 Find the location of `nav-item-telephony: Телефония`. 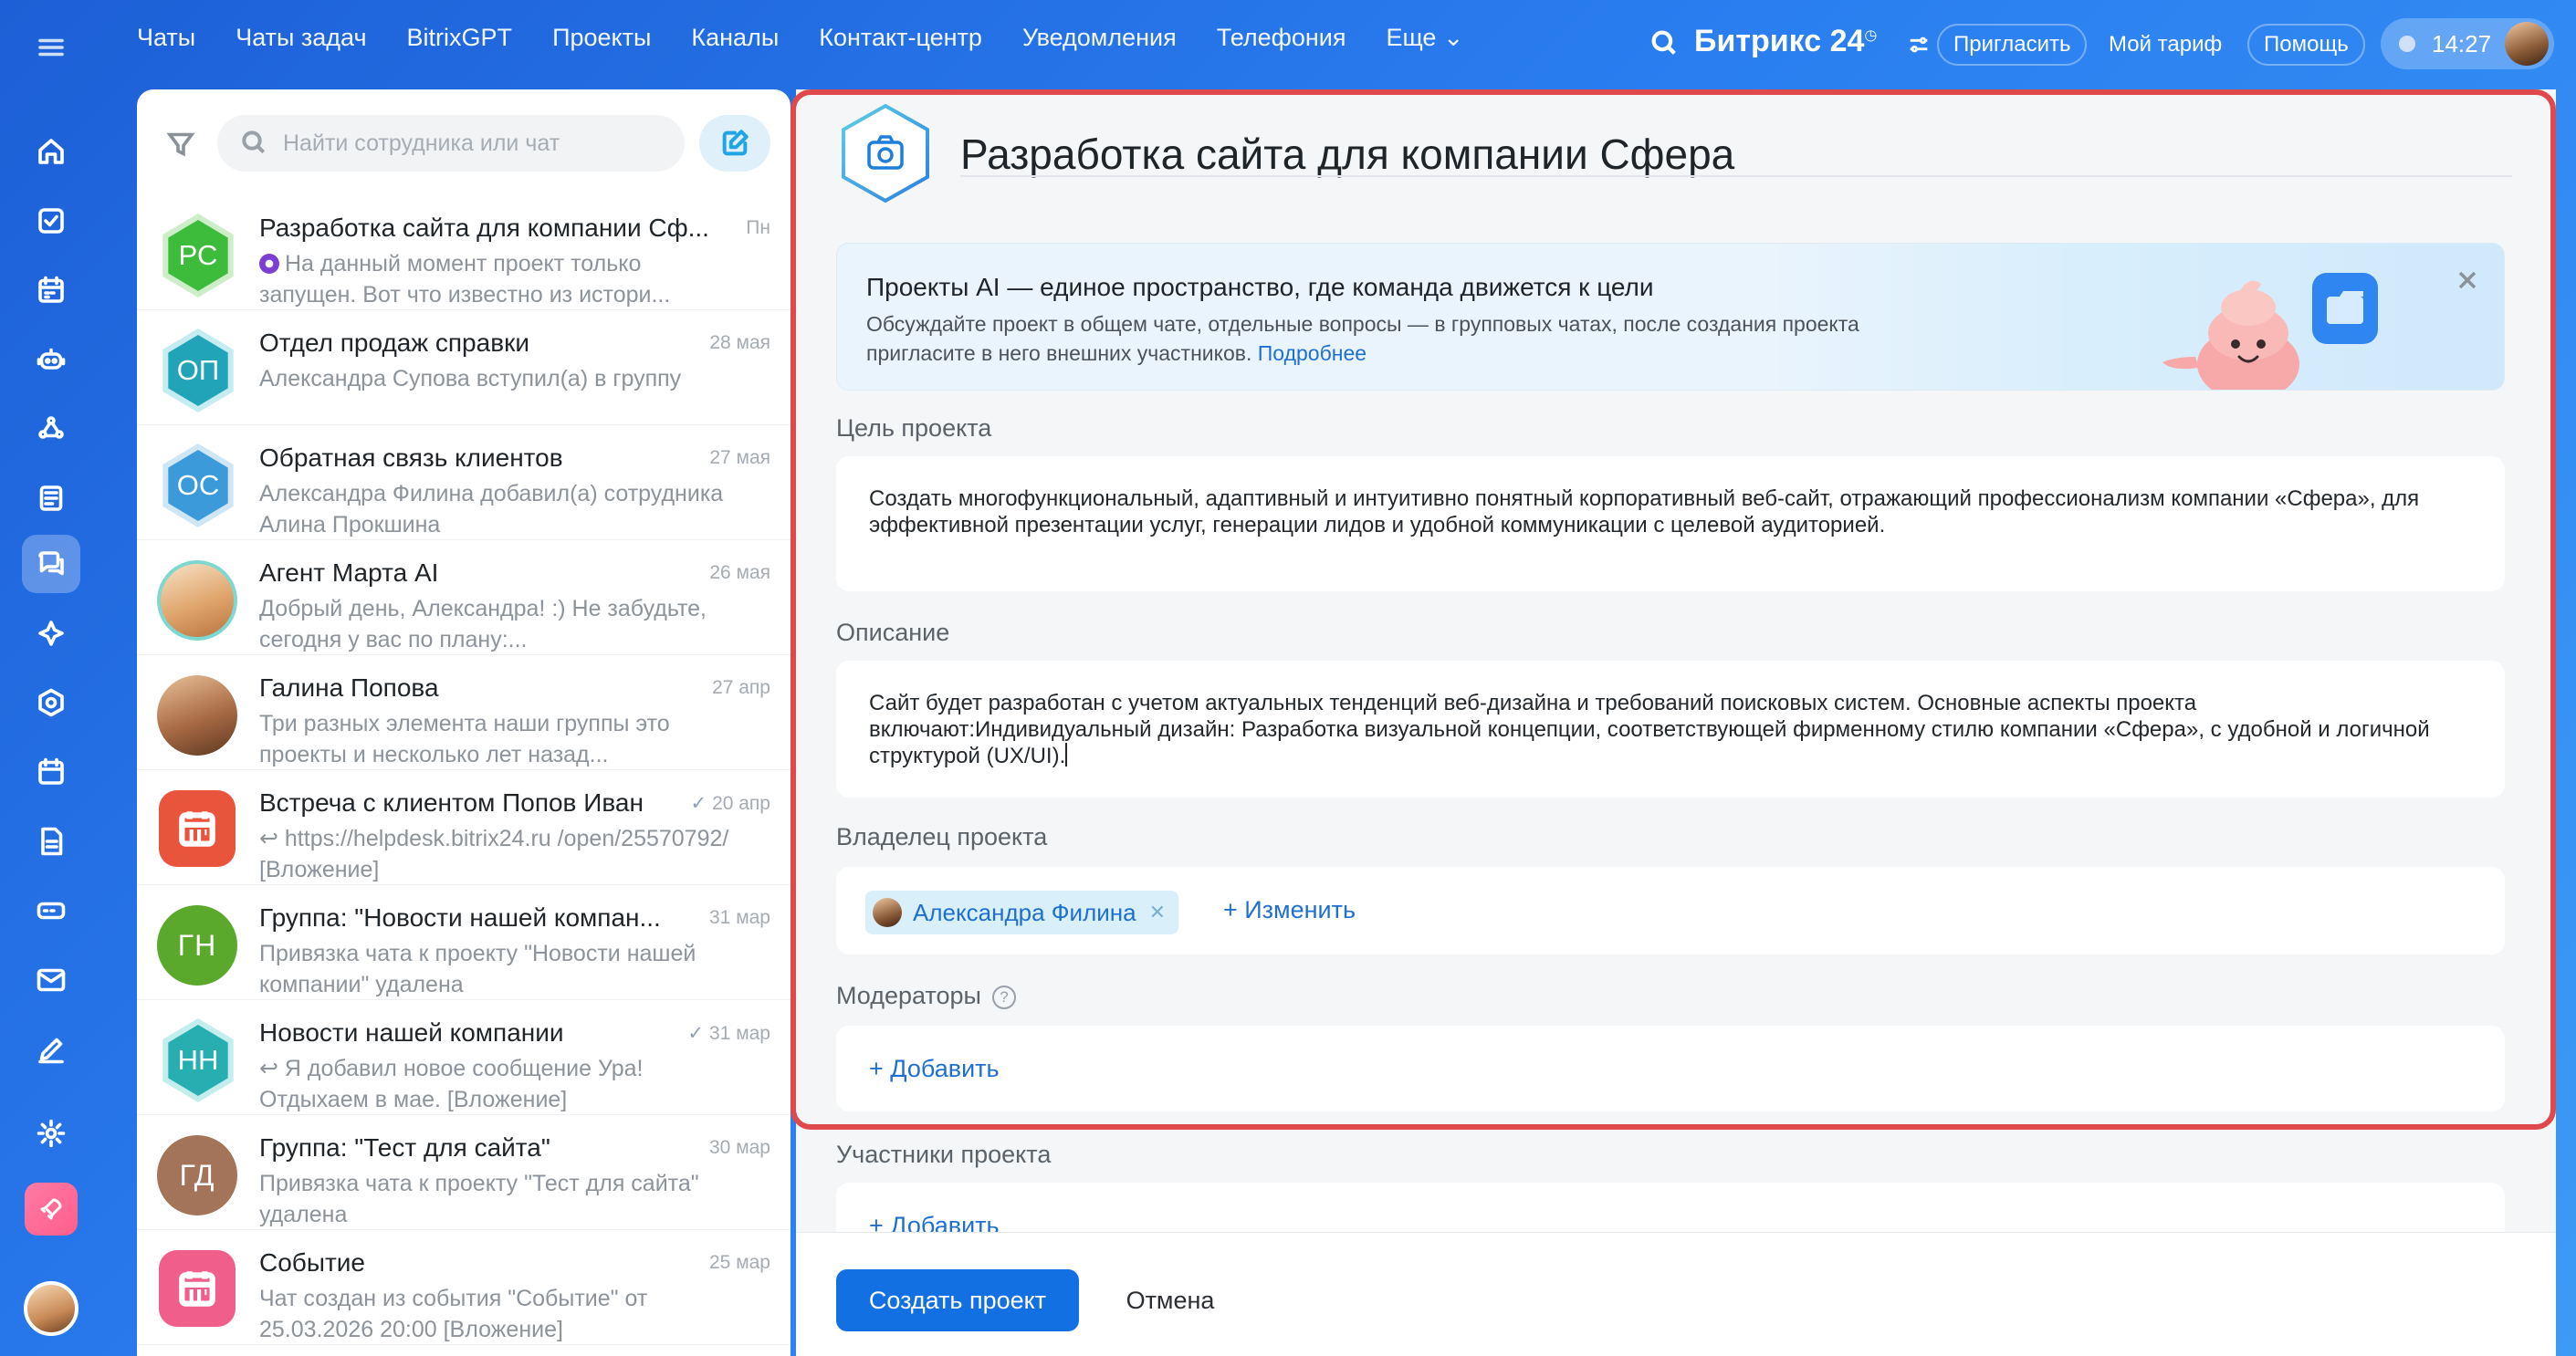

nav-item-telephony: Телефония is located at coordinates (1281, 42).